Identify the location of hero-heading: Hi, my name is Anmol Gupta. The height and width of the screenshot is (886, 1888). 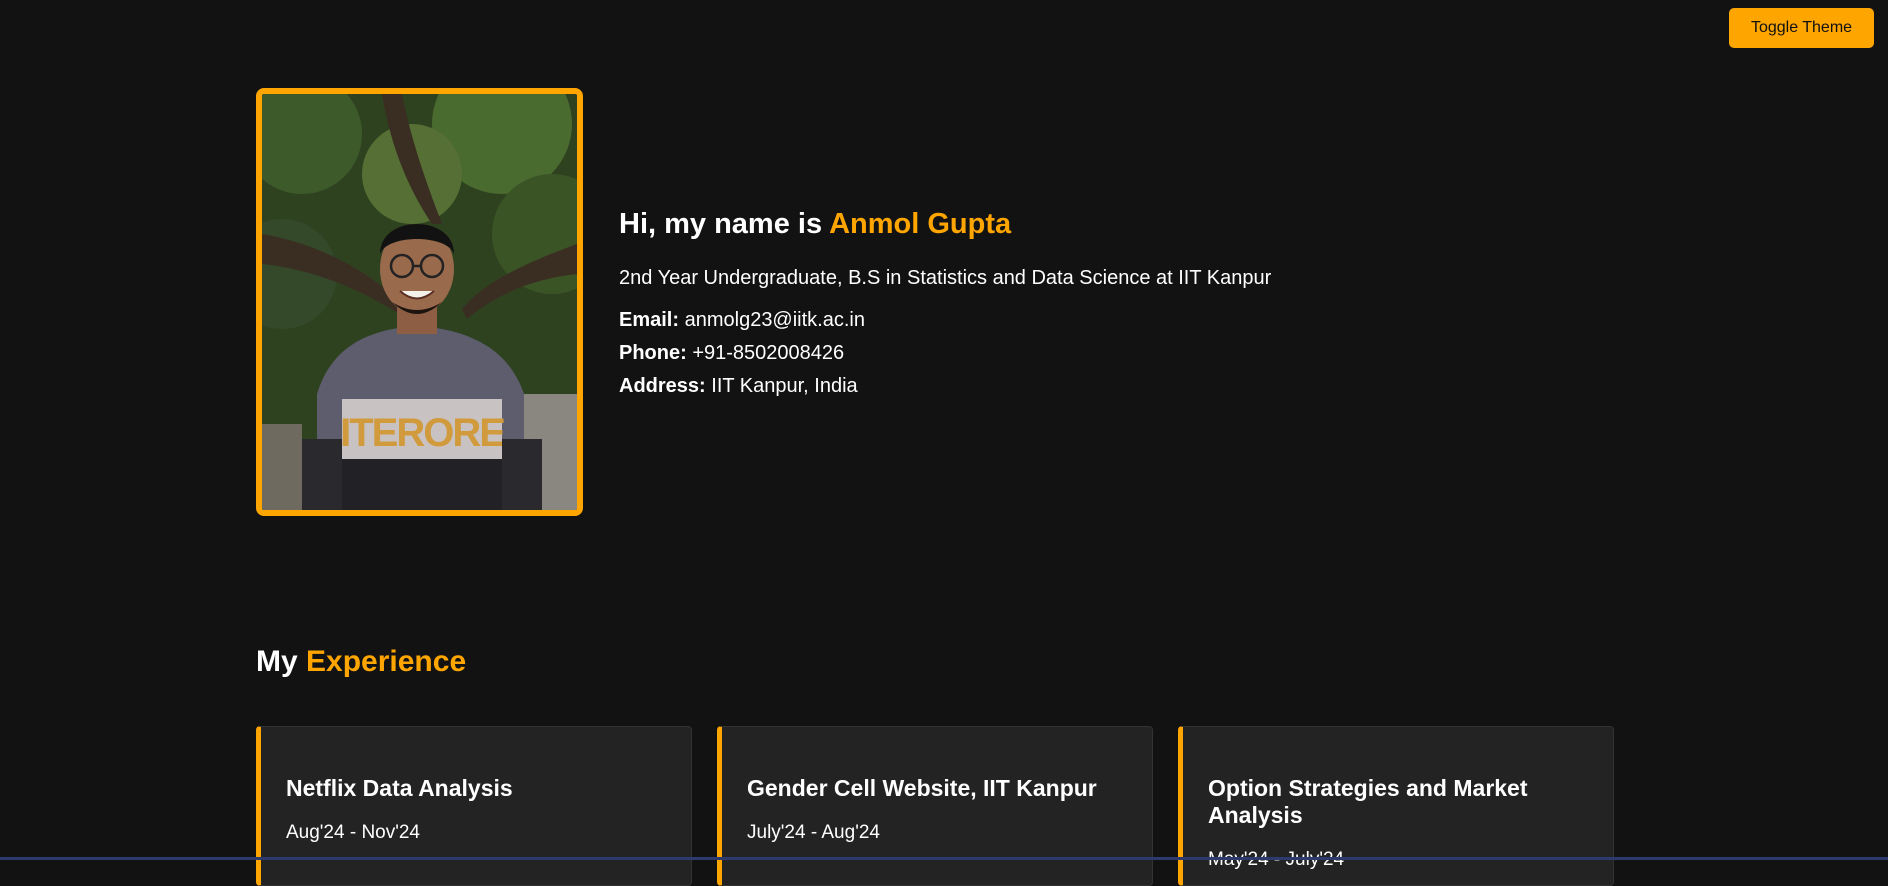
(945, 224).